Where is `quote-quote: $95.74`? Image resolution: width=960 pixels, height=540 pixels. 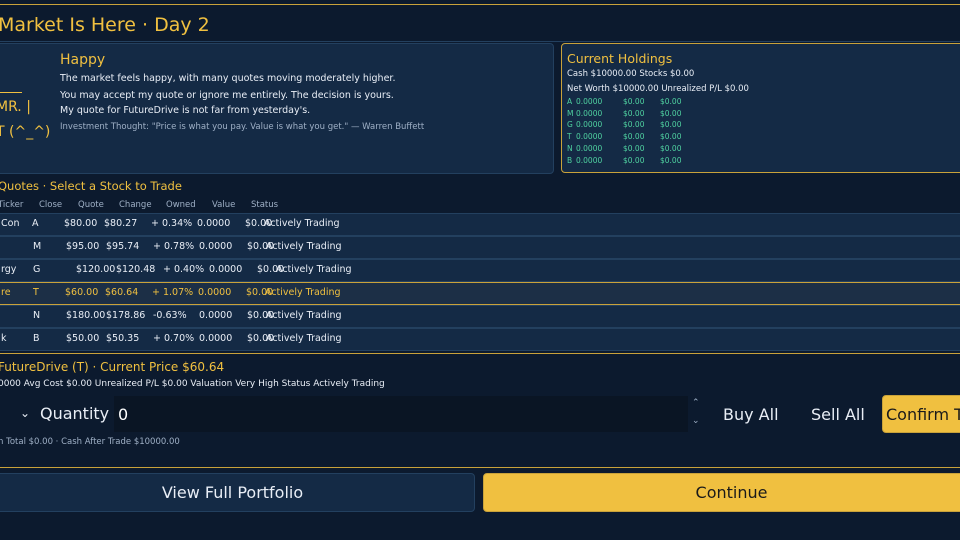
quote-quote: $95.74 is located at coordinates (123, 246).